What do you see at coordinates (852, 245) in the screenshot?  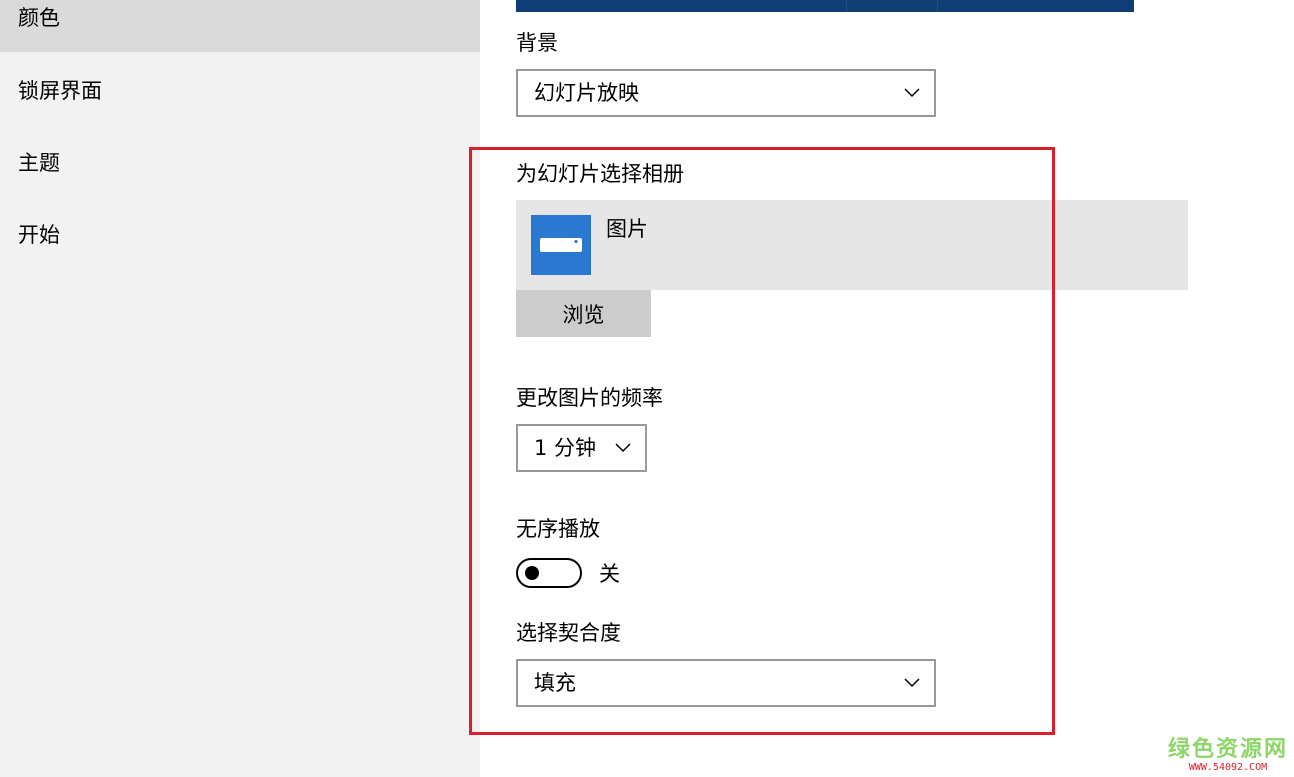 I see `album-item: 图片` at bounding box center [852, 245].